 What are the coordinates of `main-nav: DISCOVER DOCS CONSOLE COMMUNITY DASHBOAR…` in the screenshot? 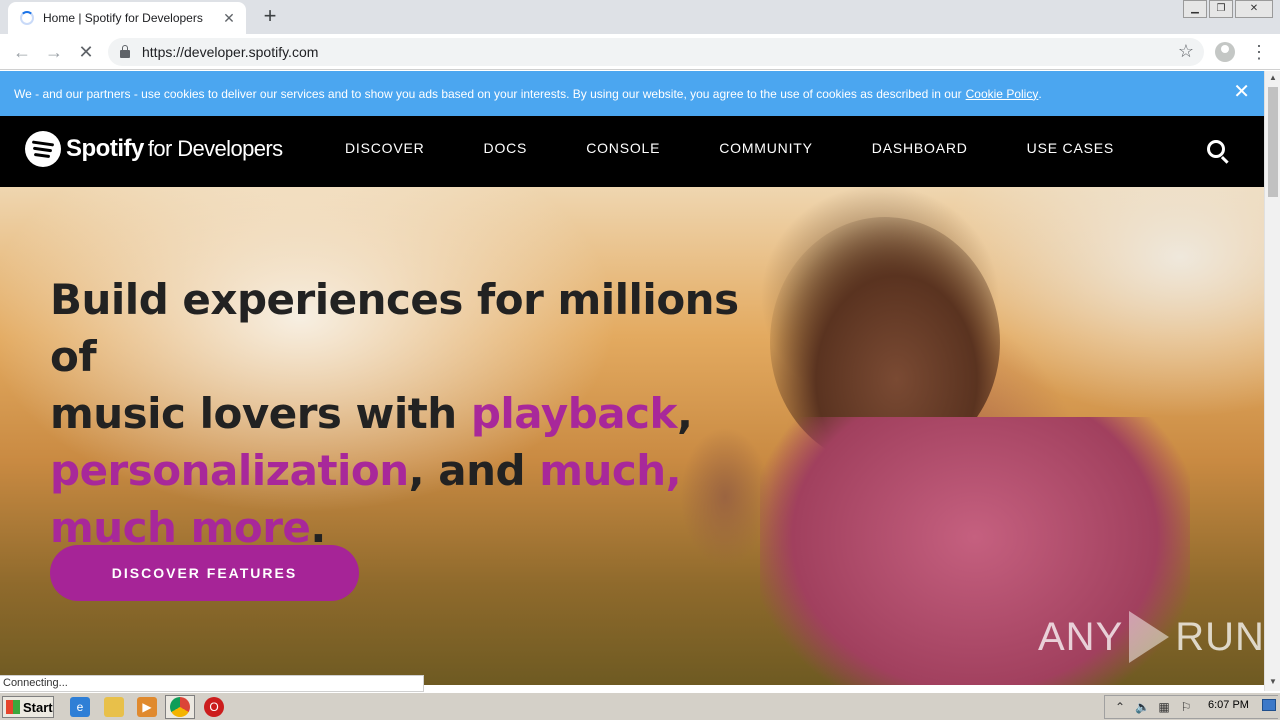 It's located at (759, 148).